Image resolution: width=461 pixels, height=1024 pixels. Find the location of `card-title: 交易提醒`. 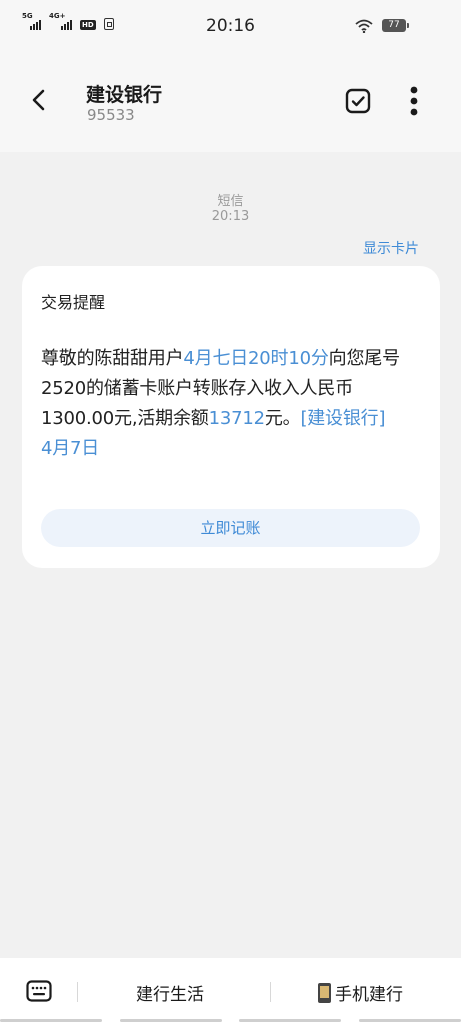

card-title: 交易提醒 is located at coordinates (73, 302).